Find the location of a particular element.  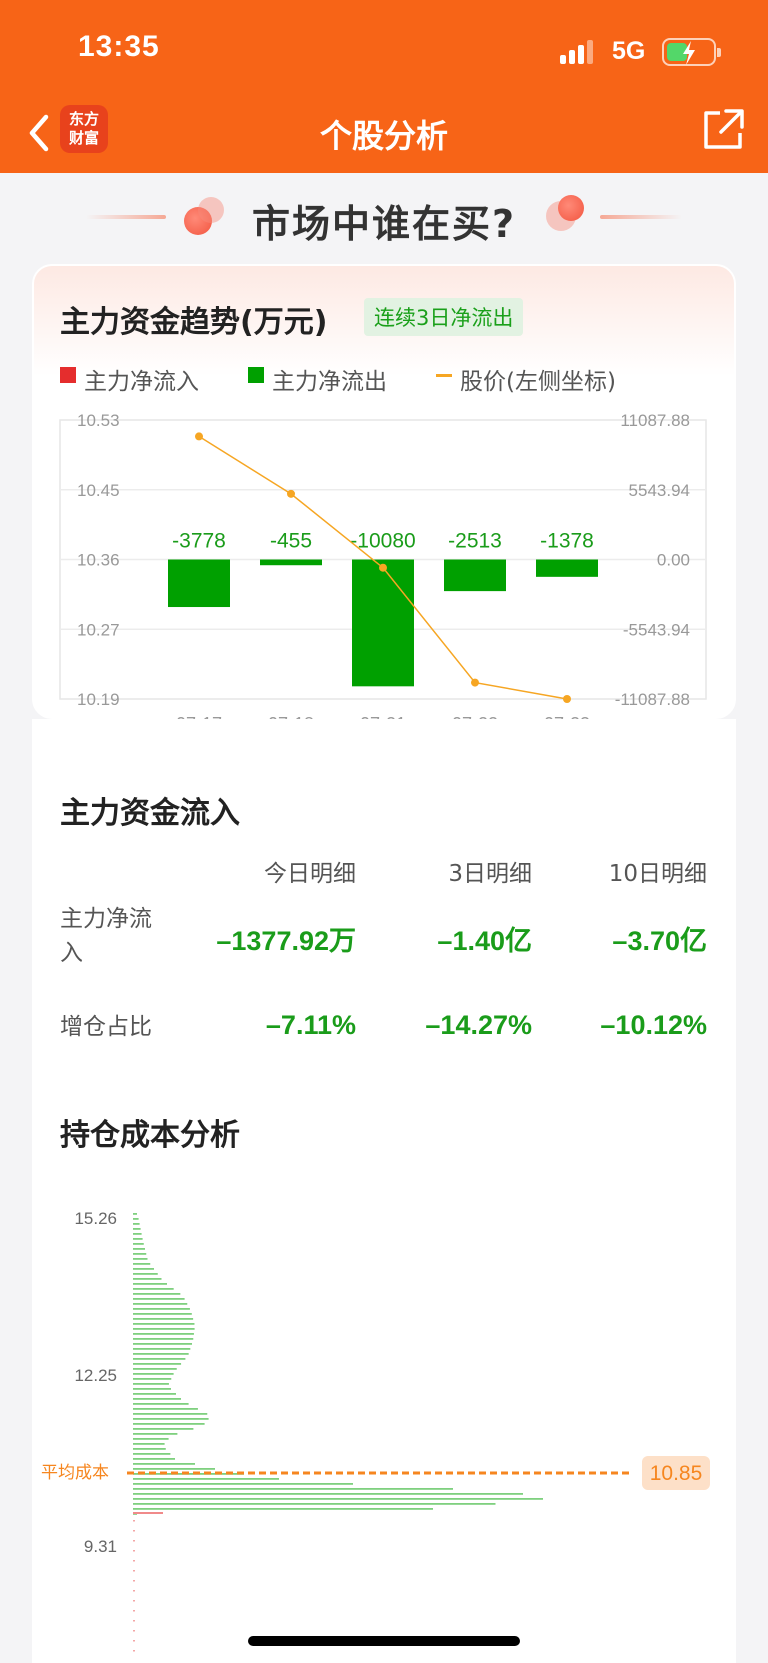

position-ratio-10day: –10.12% is located at coordinates (653, 1025).